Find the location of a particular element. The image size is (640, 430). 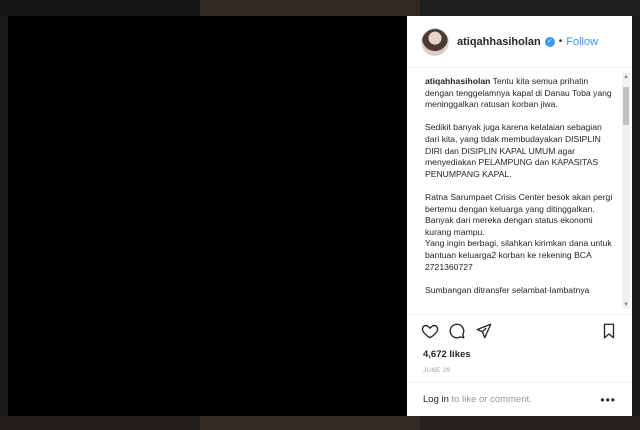

post-header: atiqahhasiholan ✓ • Follow is located at coordinates (519, 42).